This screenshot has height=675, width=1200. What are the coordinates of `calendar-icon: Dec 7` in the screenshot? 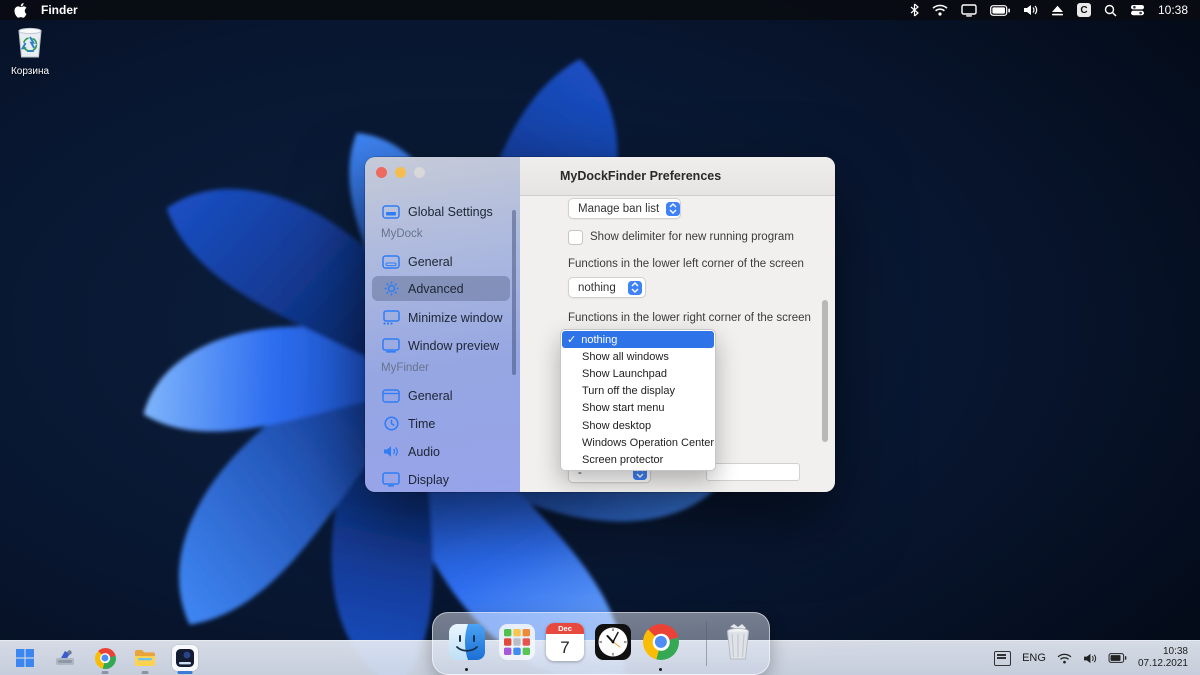 It's located at (565, 642).